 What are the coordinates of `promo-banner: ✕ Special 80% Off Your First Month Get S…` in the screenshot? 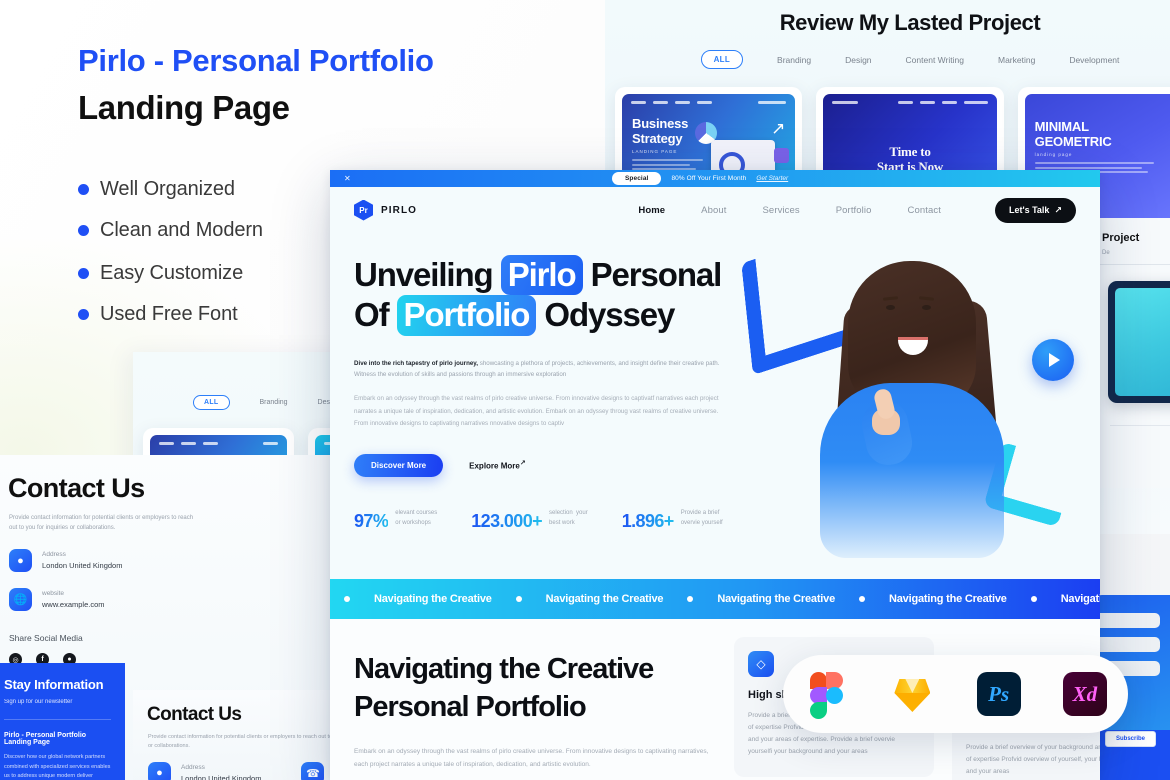 It's located at (715, 178).